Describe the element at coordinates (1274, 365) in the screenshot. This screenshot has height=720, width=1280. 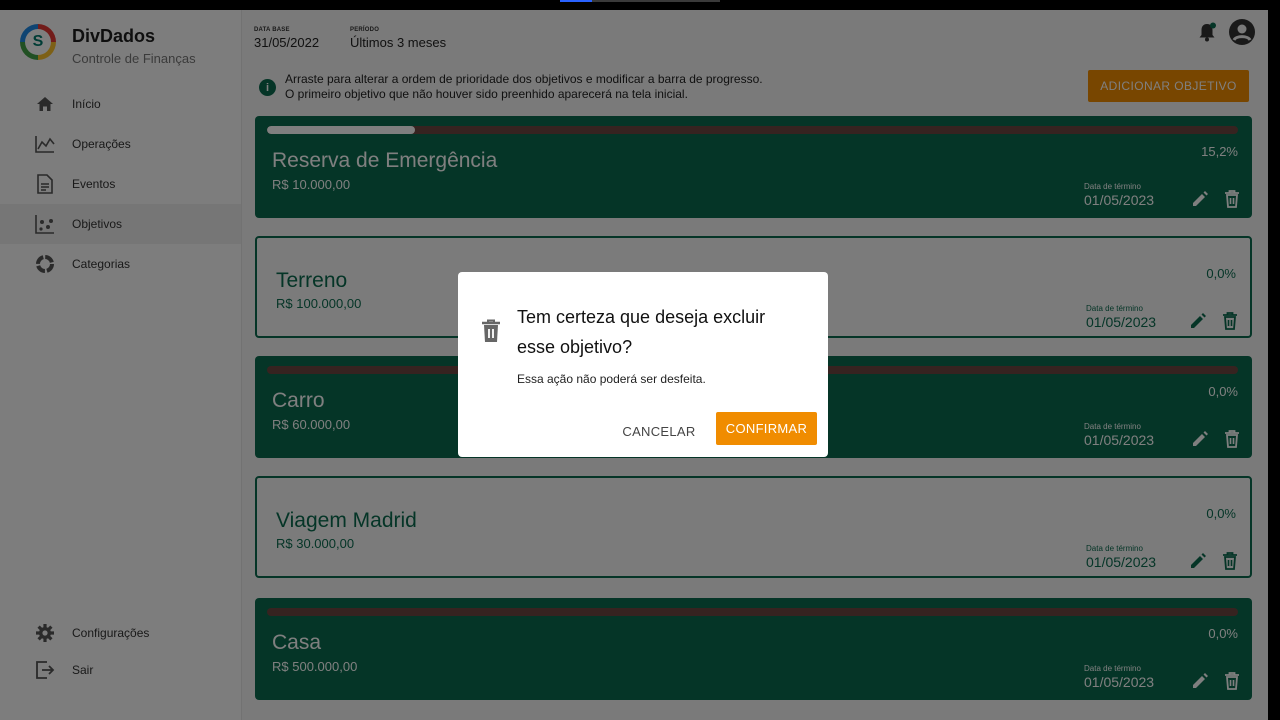
I see `right-edge-strip` at that location.